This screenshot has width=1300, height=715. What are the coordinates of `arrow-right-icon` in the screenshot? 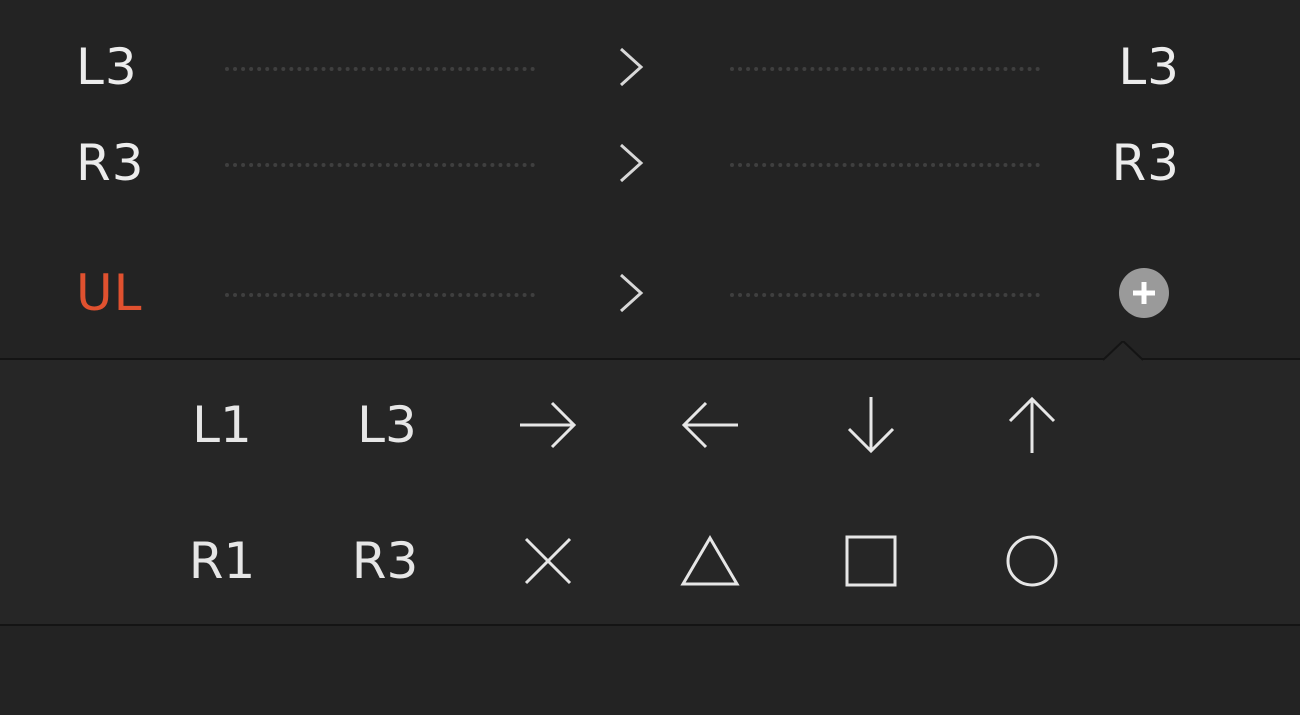 It's located at (548, 425).